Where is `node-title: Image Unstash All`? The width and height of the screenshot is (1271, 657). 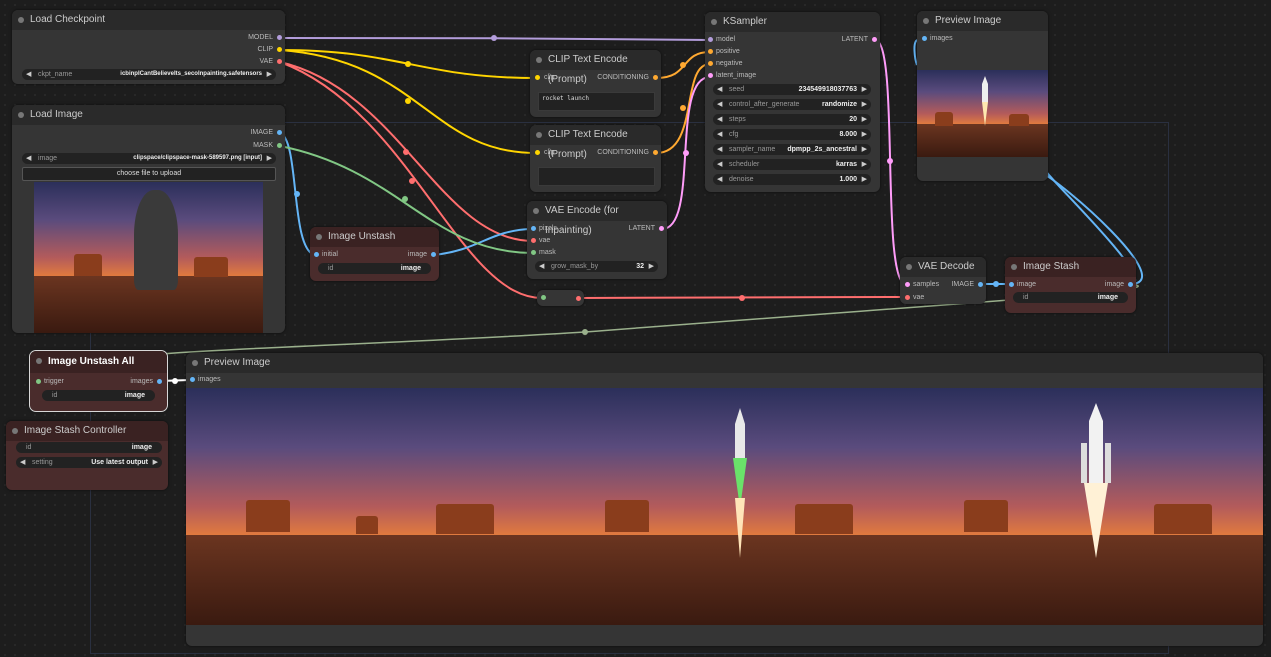 node-title: Image Unstash All is located at coordinates (98, 362).